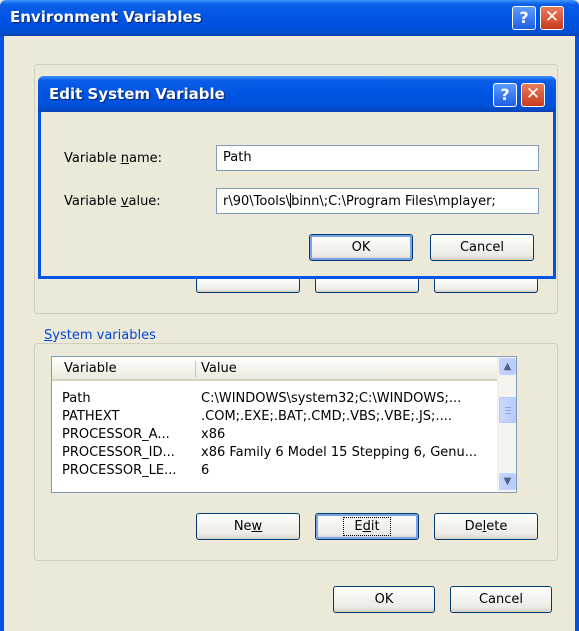 This screenshot has height=631, width=579. I want to click on variable-name-label: Variable name:, so click(113, 158).